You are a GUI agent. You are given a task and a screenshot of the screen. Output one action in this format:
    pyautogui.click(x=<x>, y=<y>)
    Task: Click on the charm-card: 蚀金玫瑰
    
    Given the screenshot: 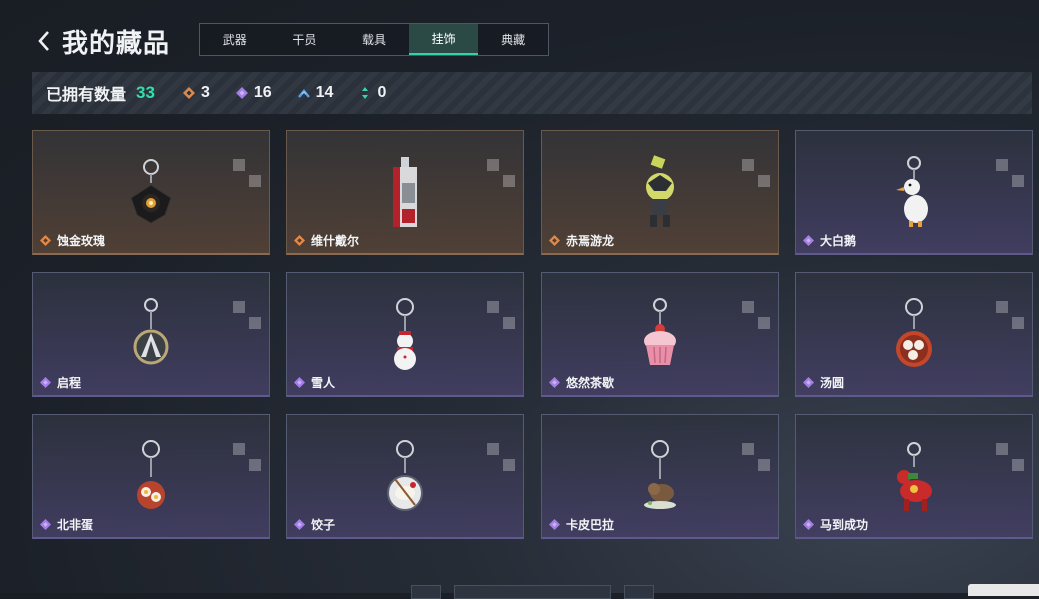 What is the action you would take?
    pyautogui.click(x=151, y=192)
    